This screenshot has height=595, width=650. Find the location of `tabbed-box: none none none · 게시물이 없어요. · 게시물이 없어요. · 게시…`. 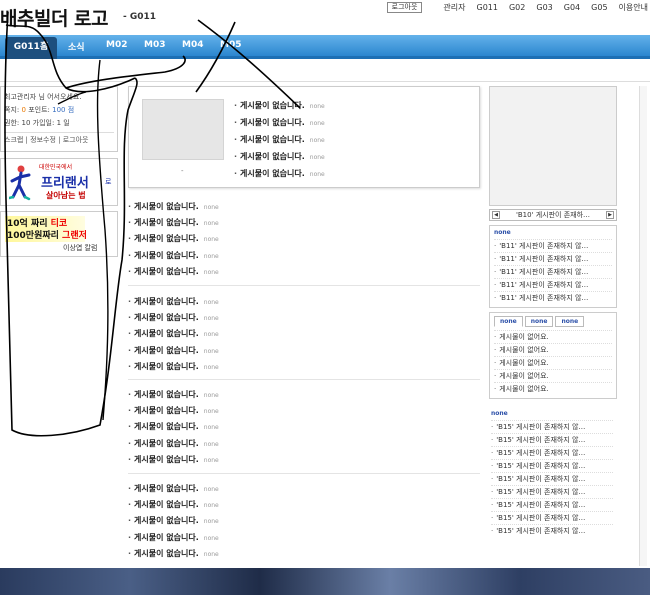

tabbed-box: none none none · 게시물이 없어요. · 게시물이 없어요. · 게시… is located at coordinates (553, 355).